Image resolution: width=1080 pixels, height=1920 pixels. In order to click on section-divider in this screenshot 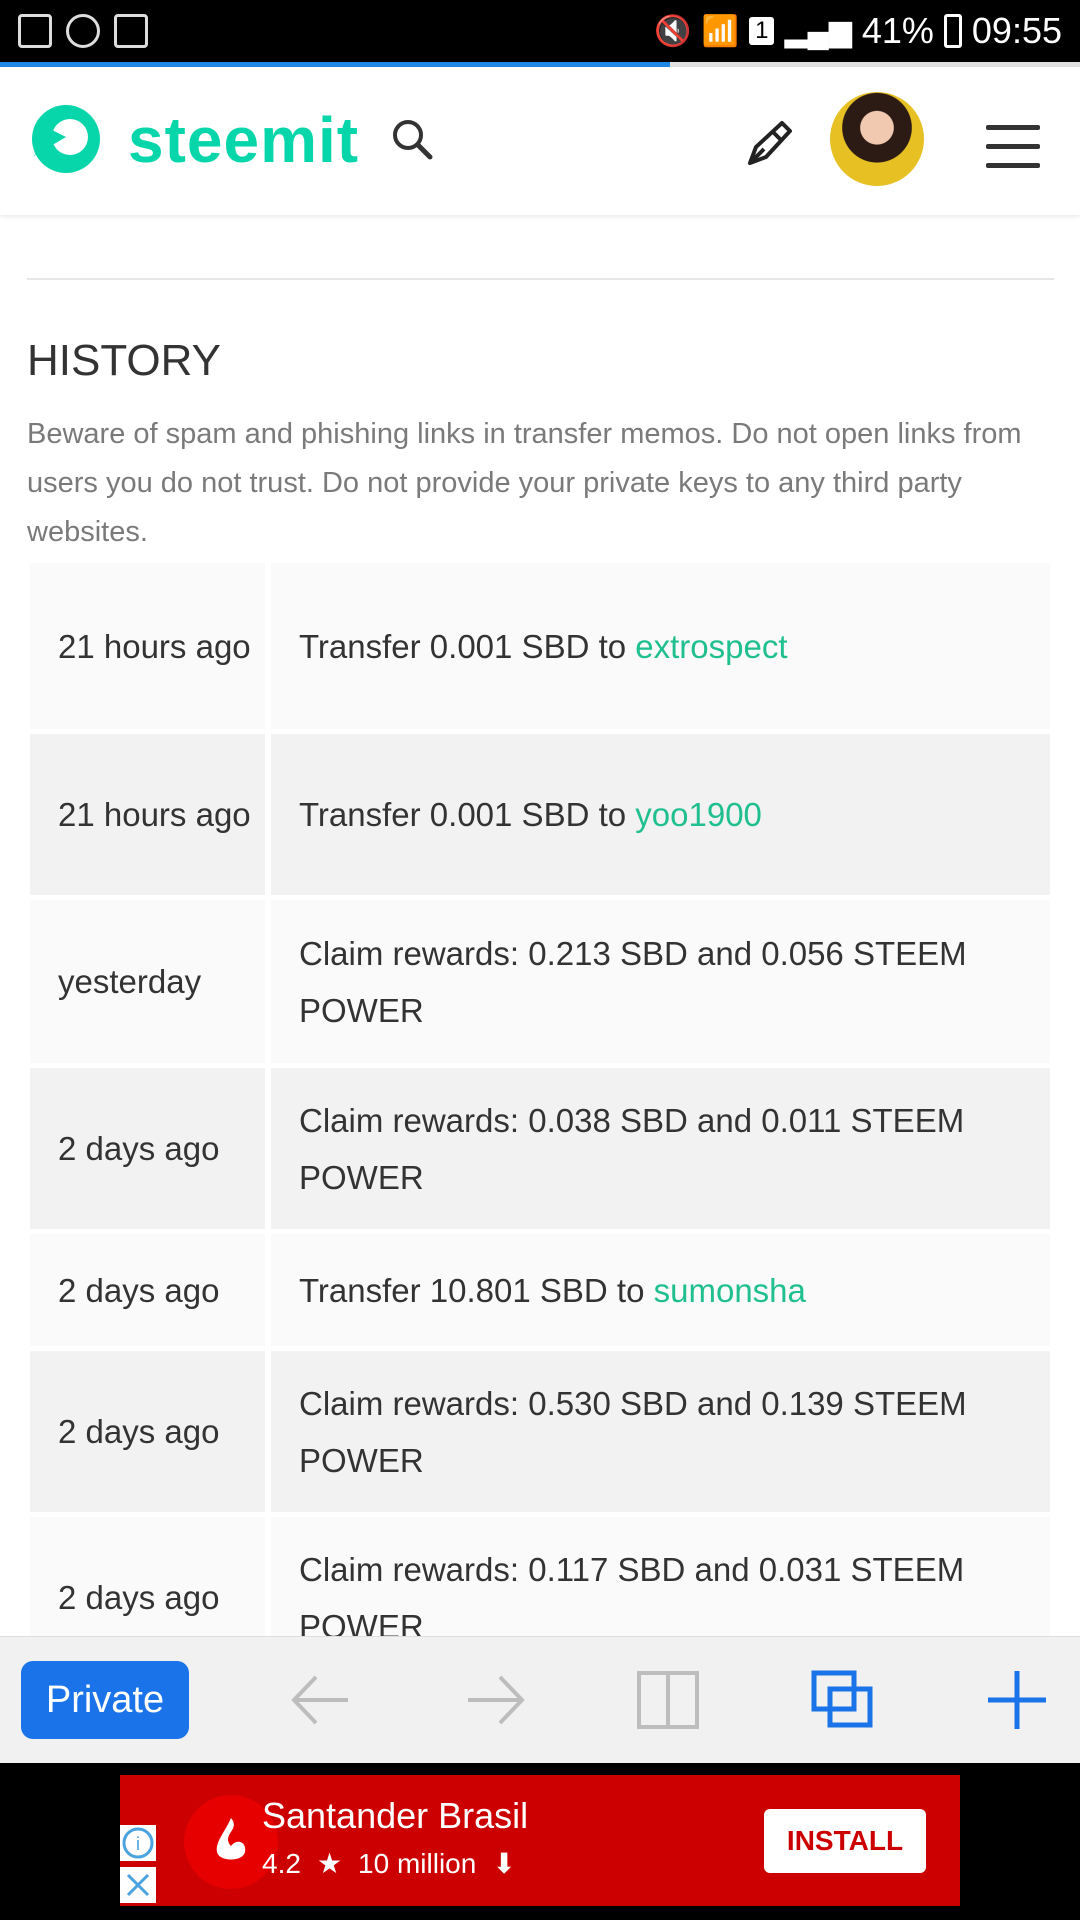, I will do `click(540, 279)`.